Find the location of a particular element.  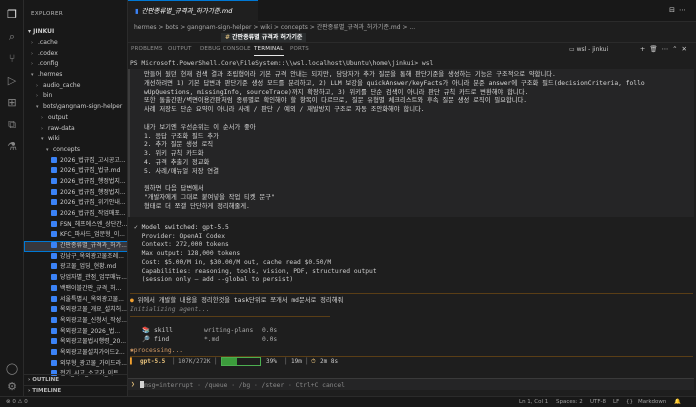

tree-folder: › .codex is located at coordinates (75, 54).